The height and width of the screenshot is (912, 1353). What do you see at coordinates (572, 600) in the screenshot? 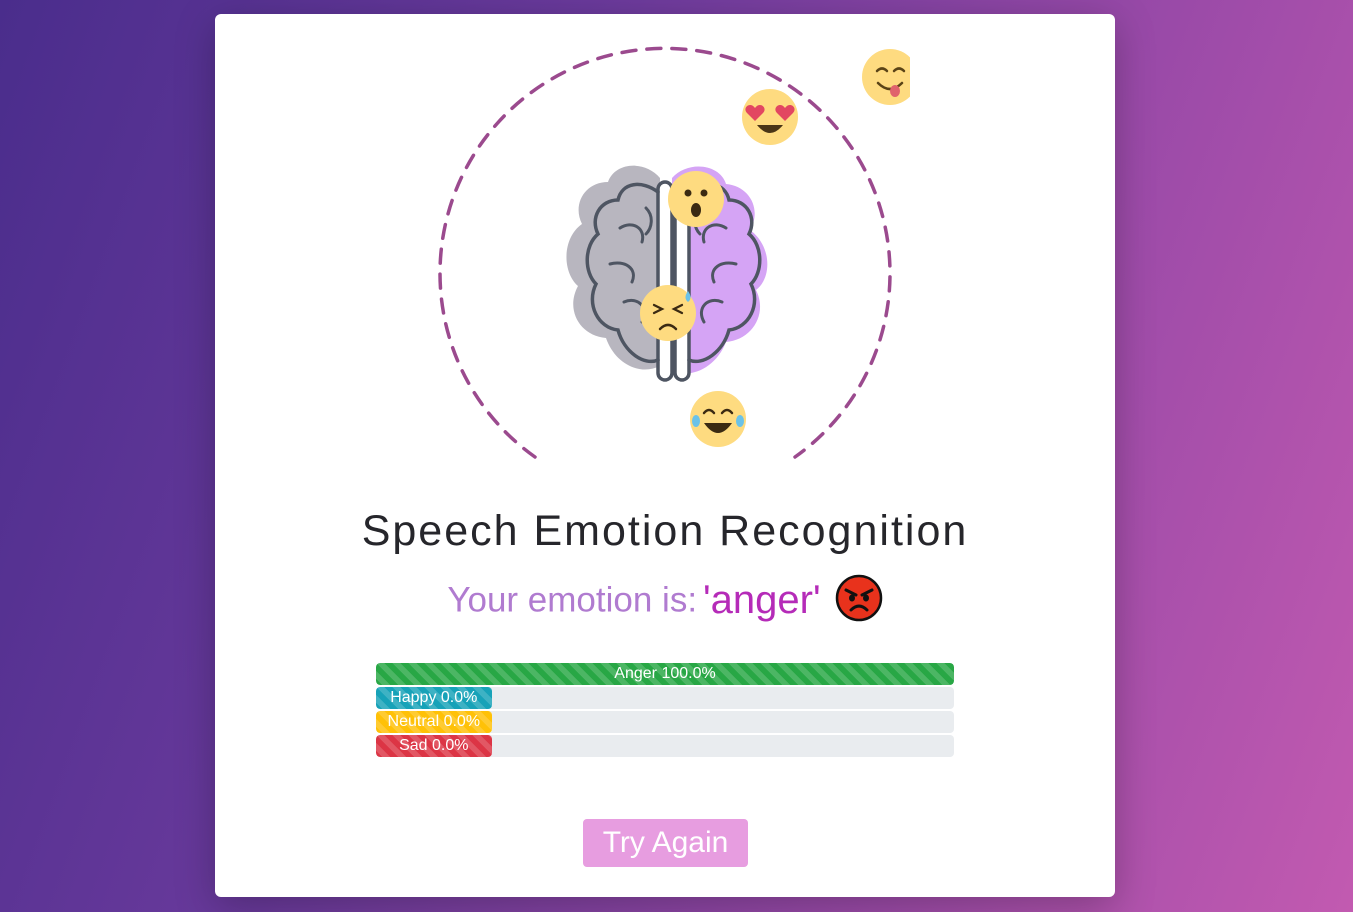
I see `emotion-result-prefix: Your emotion is:` at bounding box center [572, 600].